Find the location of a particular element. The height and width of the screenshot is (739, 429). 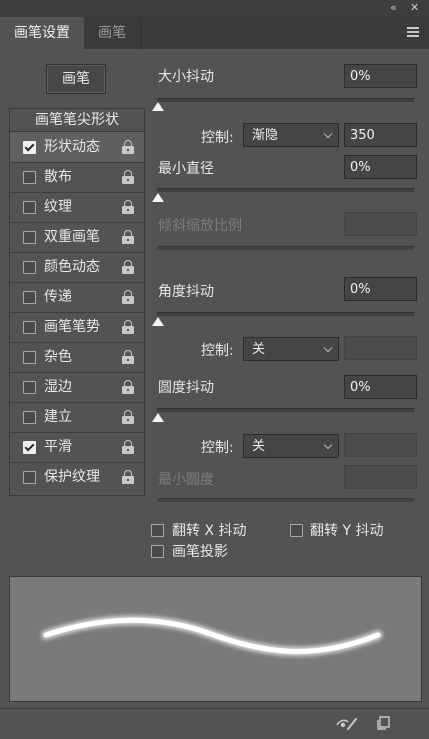

flip-y-label: 翻转 Y 抖动 is located at coordinates (346, 530).